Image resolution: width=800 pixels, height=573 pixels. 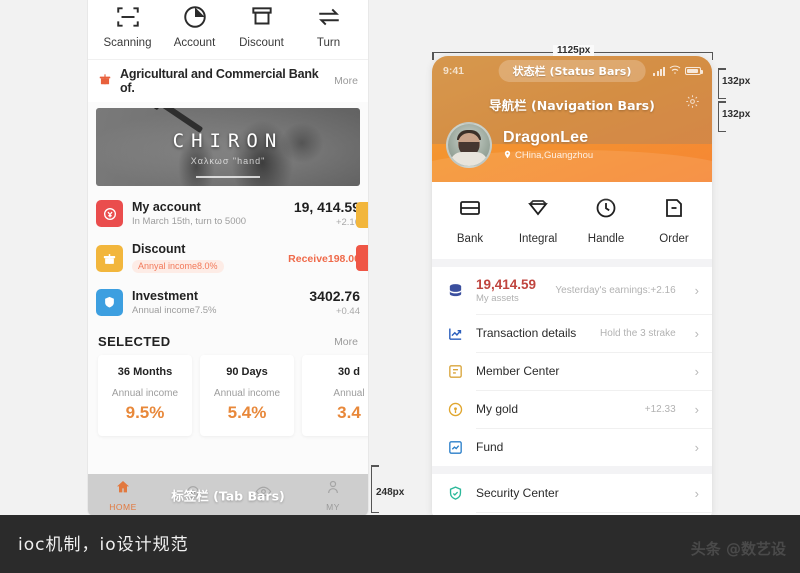 I want to click on user-profile: DragonLee CHina,Guangzhou, so click(x=573, y=145).